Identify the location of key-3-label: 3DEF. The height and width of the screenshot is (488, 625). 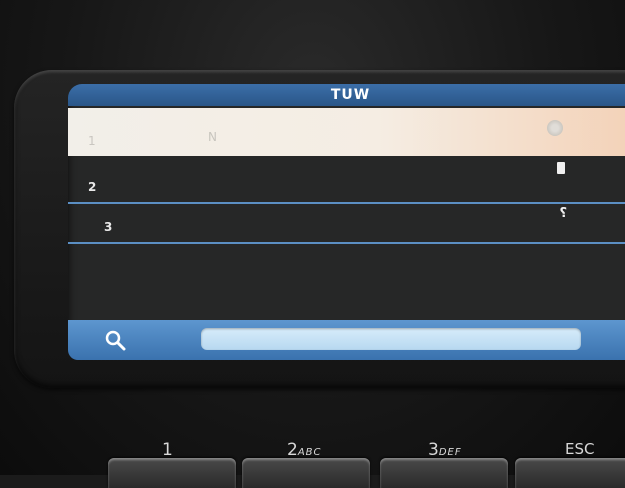
(445, 450).